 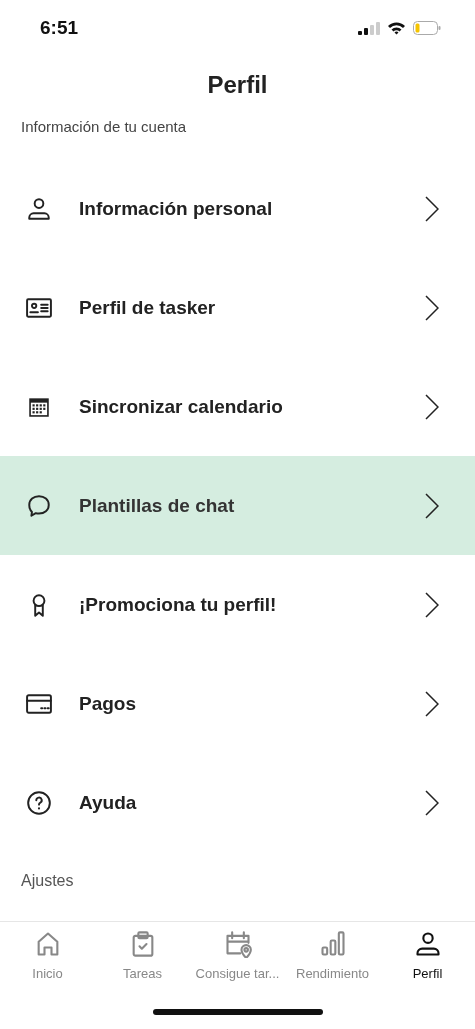 What do you see at coordinates (332, 962) in the screenshot?
I see `tab: Rendimiento` at bounding box center [332, 962].